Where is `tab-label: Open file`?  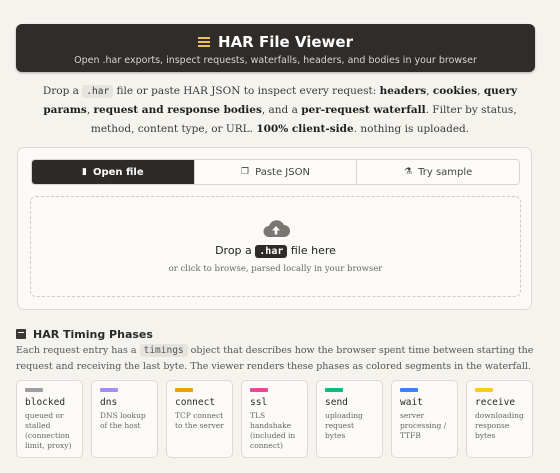 tab-label: Open file is located at coordinates (118, 172).